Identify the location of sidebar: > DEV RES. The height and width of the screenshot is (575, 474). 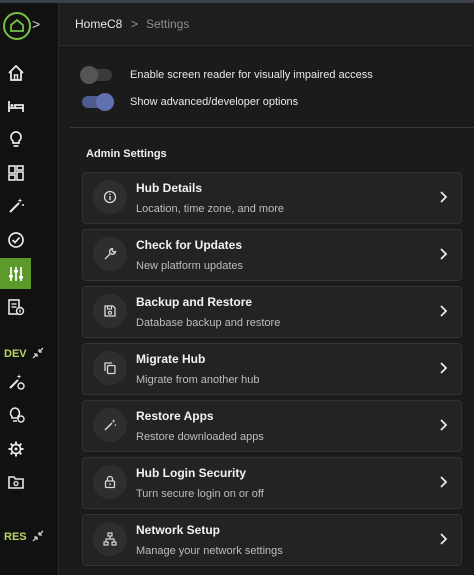
(29, 289).